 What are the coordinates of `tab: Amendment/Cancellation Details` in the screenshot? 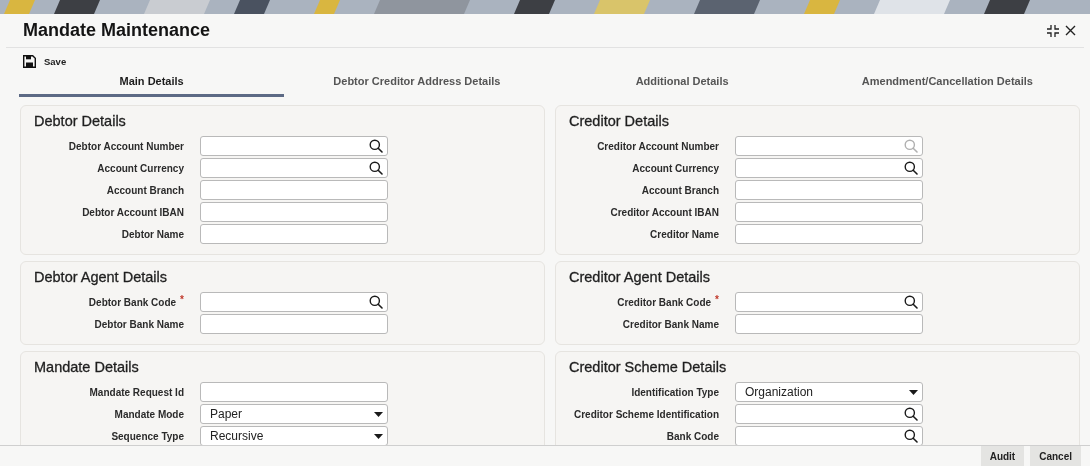 It's located at (947, 83).